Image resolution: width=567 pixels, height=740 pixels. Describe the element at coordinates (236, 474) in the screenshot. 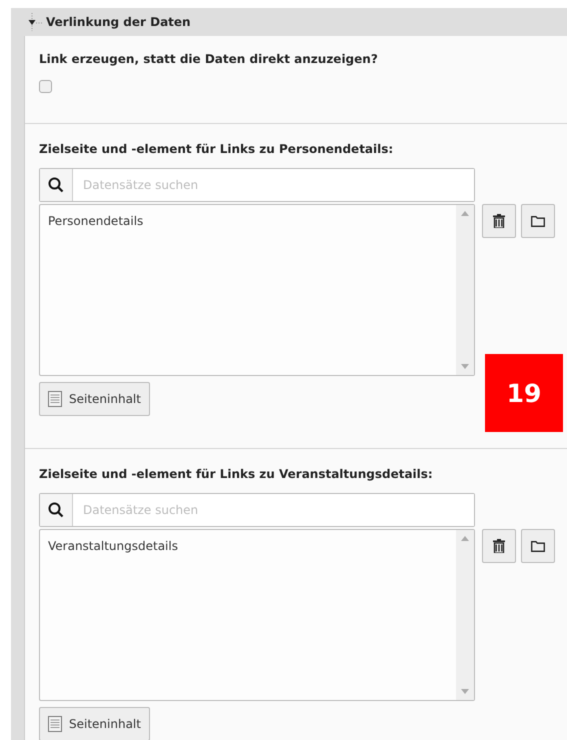

I see `field-label: Zielseite und -element für Links zu Veranstaltungsdetails:` at that location.